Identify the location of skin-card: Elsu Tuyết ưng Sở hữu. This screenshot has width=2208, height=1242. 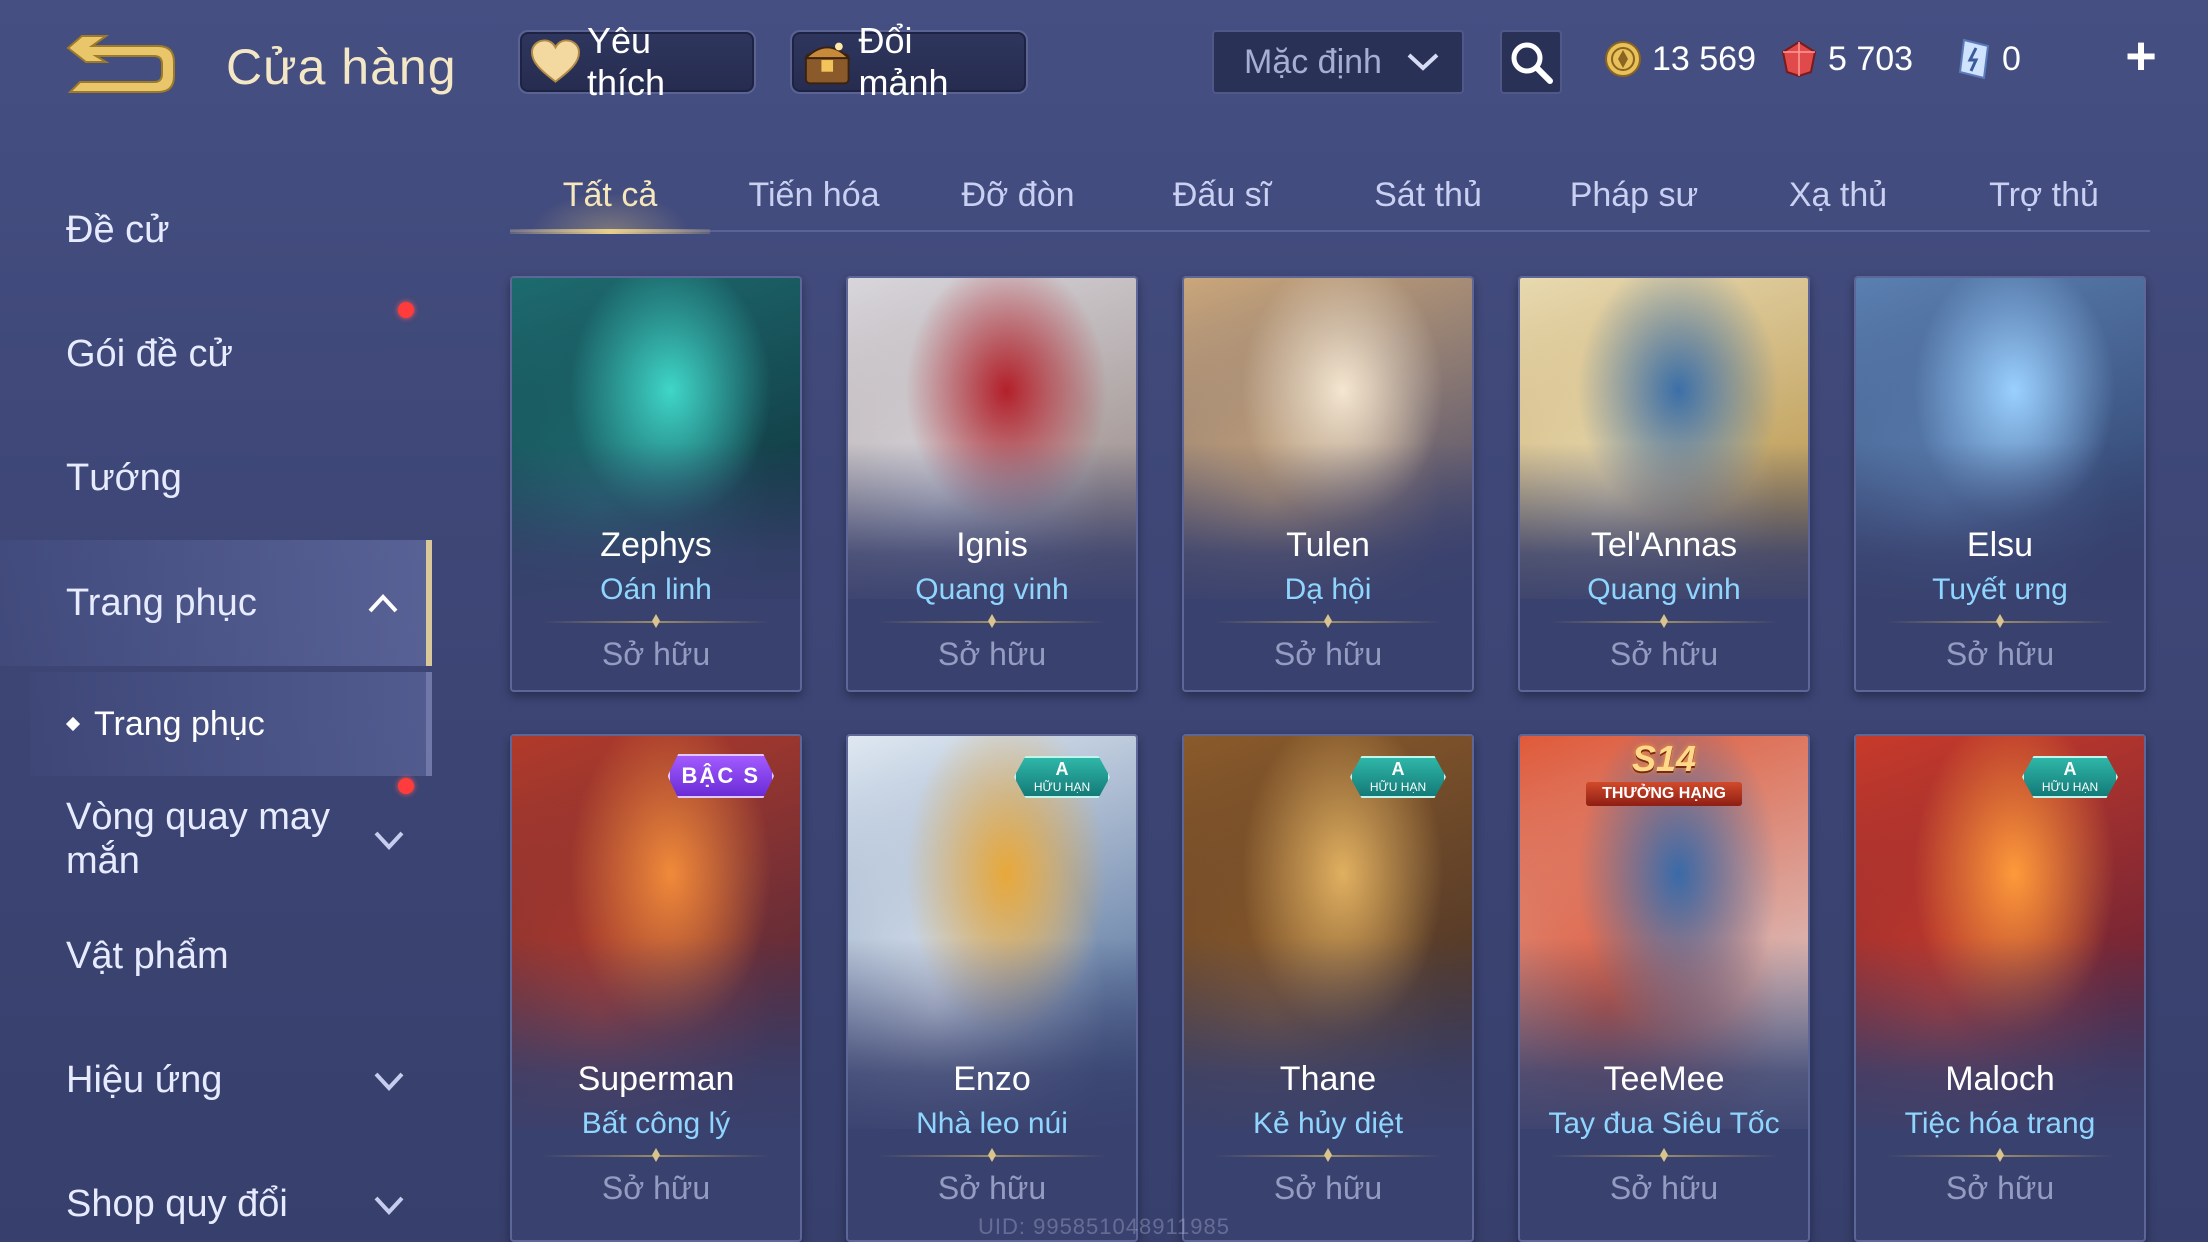
(2000, 484).